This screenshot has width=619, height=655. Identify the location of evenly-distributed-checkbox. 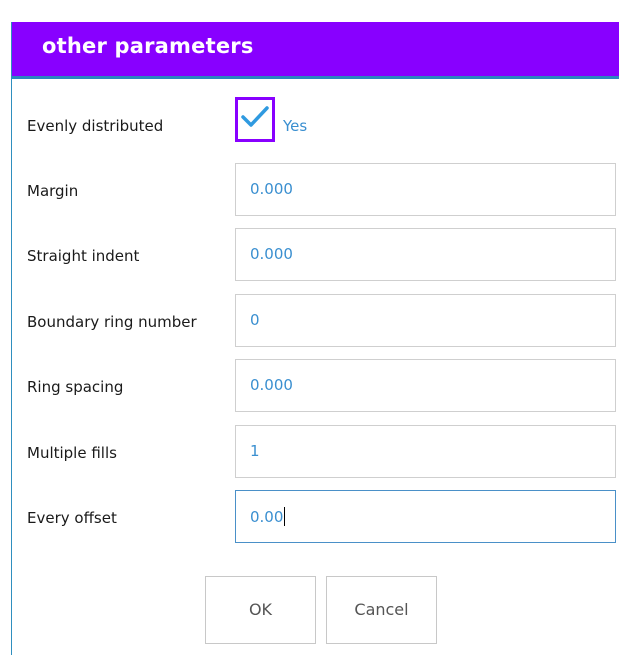
(255, 119).